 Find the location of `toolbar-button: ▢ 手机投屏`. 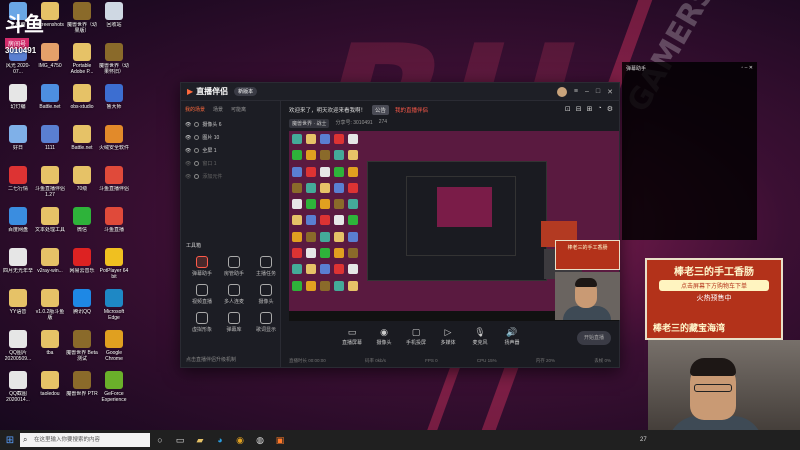

toolbar-button: ▢ 手机投屏 is located at coordinates (416, 336).